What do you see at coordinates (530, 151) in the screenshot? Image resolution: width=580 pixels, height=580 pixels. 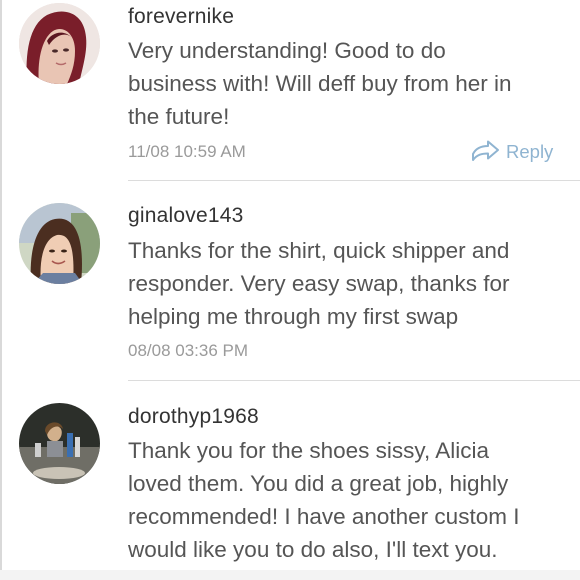 I see `reply-label: Reply` at bounding box center [530, 151].